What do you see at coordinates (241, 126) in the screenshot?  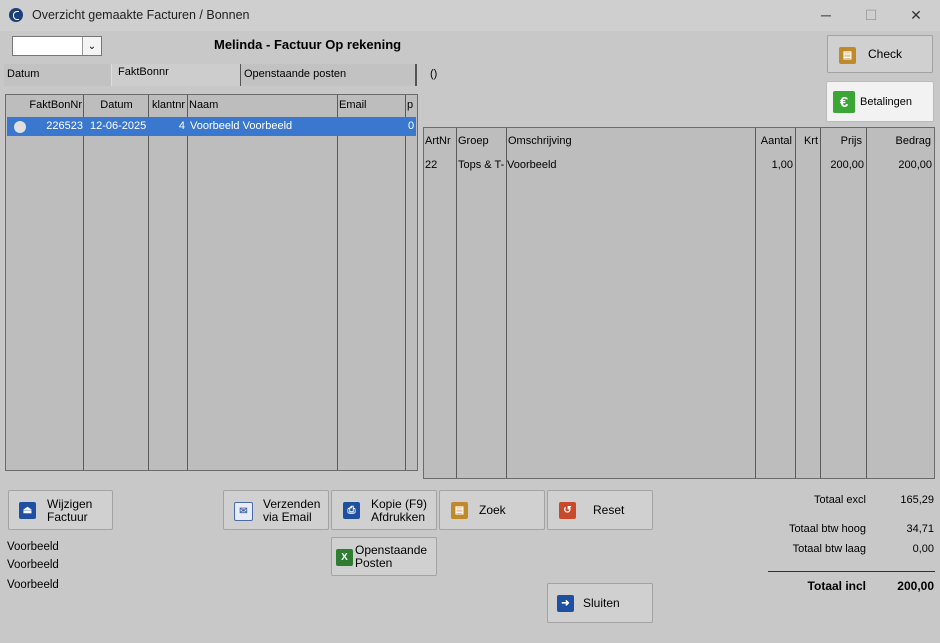 I see `cell-naam: Voorbeeld Voorbeeld` at bounding box center [241, 126].